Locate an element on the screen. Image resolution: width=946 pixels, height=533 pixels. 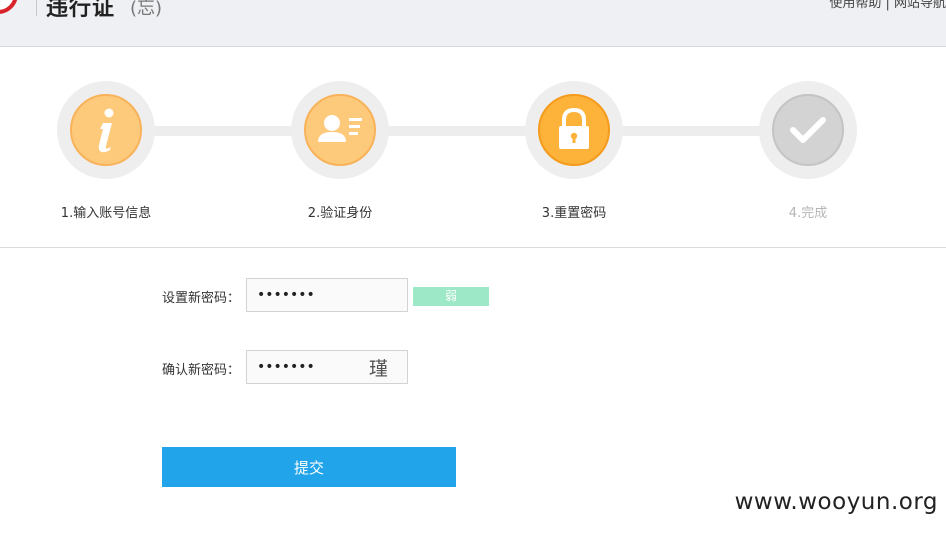
info-icon is located at coordinates (106, 130).